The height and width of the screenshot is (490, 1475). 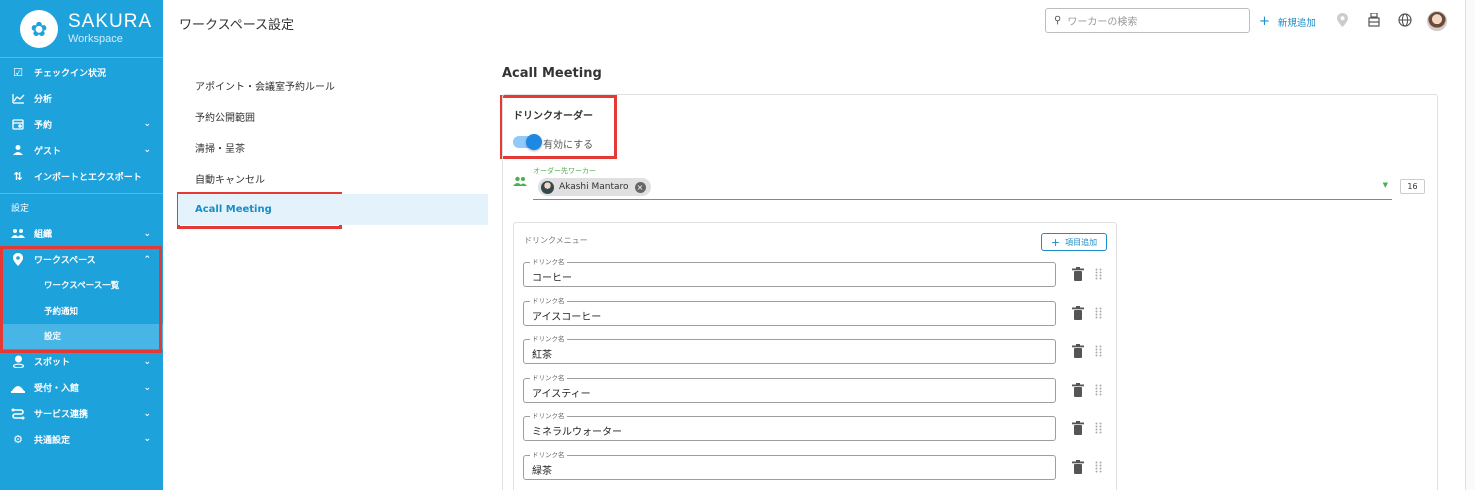 I want to click on sidebar-item-guests: ゲスト ⌄, so click(x=81, y=150).